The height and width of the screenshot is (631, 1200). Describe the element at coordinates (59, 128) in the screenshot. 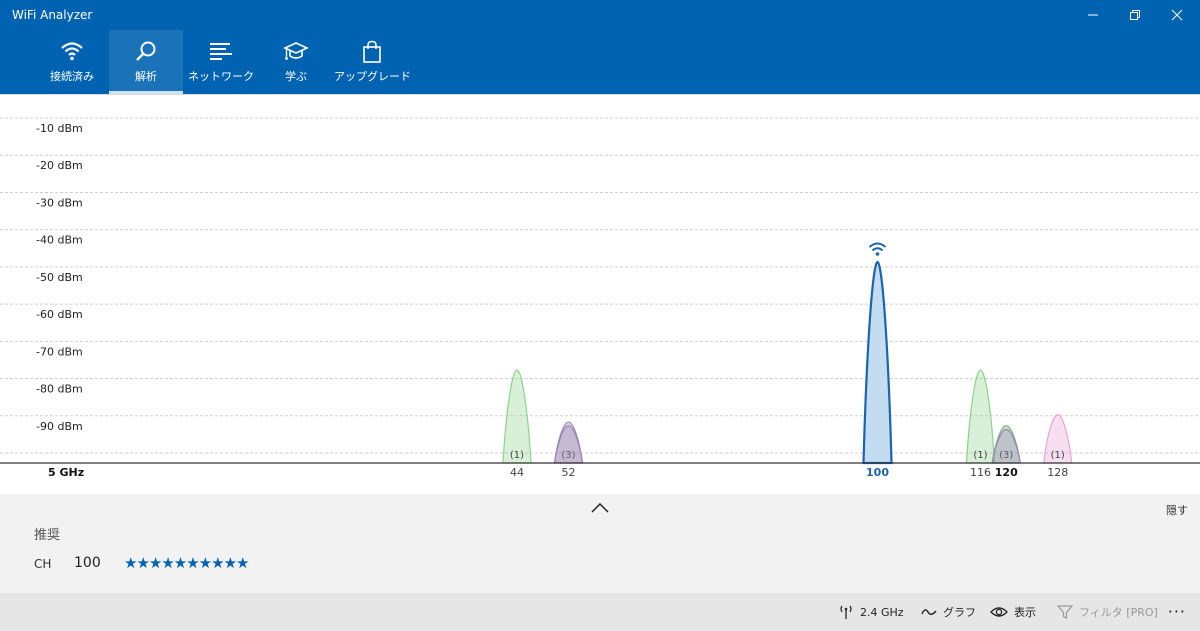

I see `y-tick-label: -10 dBm` at that location.